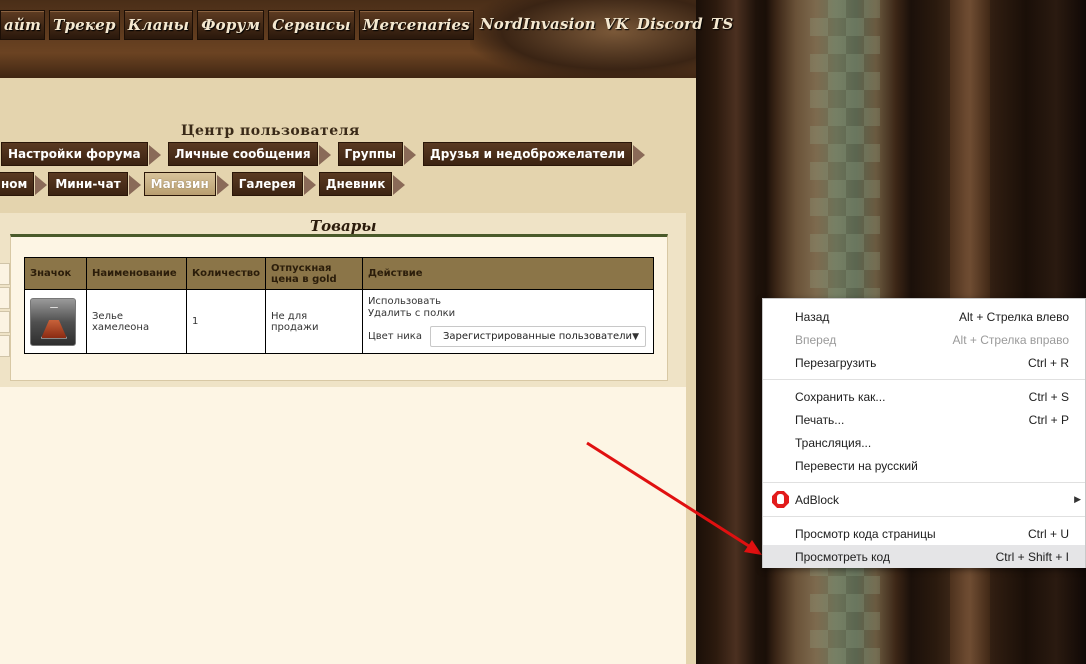 The width and height of the screenshot is (1086, 664). I want to click on nav-tracker: Трекер, so click(84, 25).